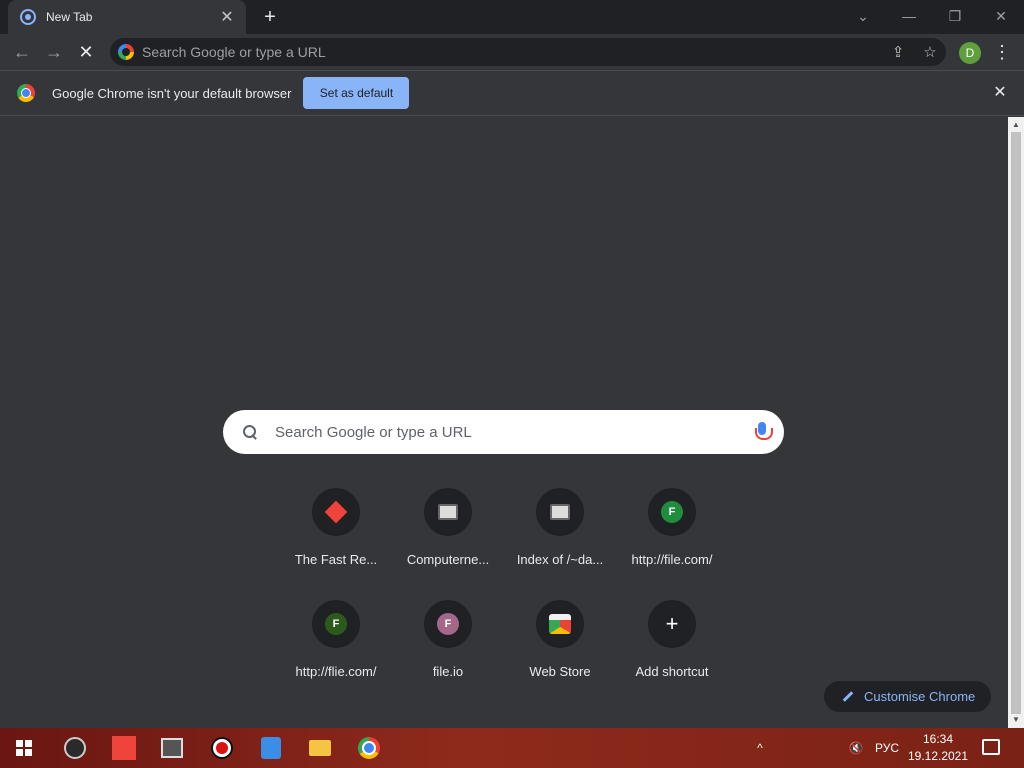 Image resolution: width=1024 pixels, height=768 pixels. Describe the element at coordinates (512, 17) in the screenshot. I see `tab-strip: New Tab ✕ + ⌄ — ❐ ✕` at that location.